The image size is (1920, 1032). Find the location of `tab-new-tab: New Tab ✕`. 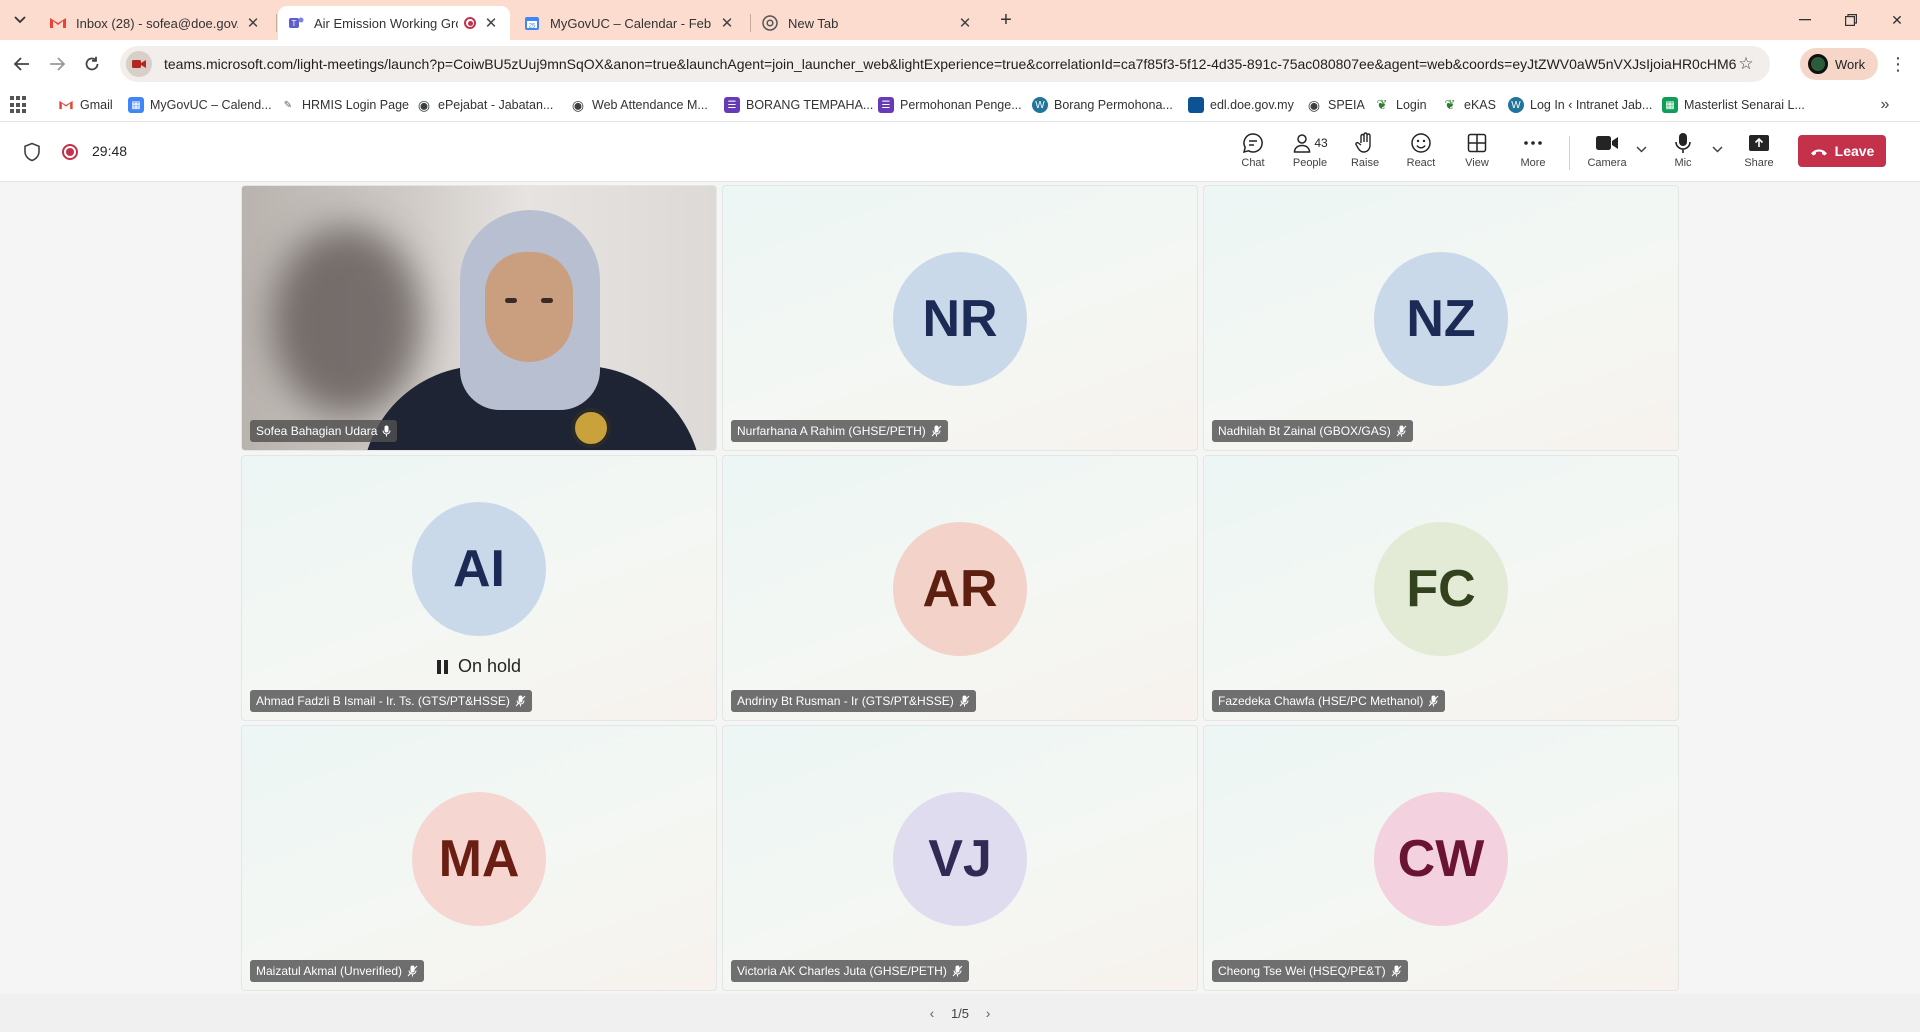

tab-new-tab: New Tab ✕ is located at coordinates (868, 23).